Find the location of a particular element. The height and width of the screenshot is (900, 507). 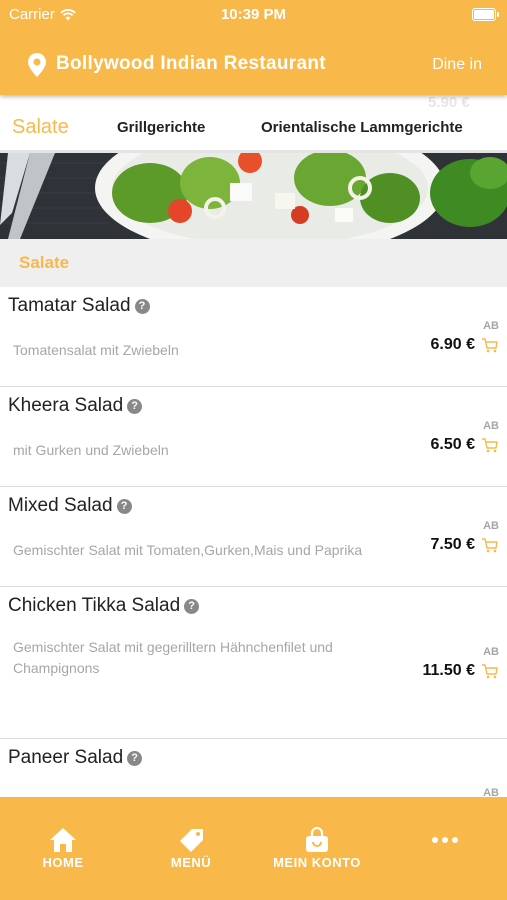

tab-menu: MENÜ is located at coordinates (191, 848).